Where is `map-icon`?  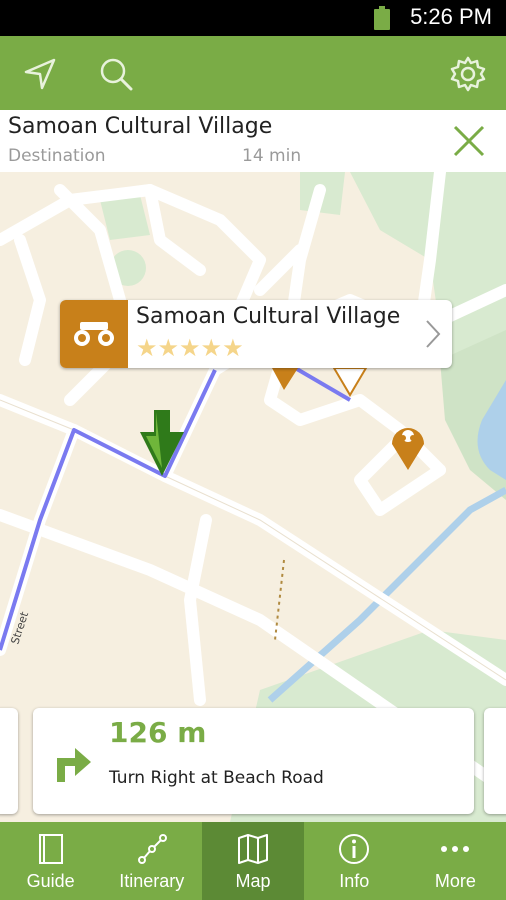 map-icon is located at coordinates (253, 849).